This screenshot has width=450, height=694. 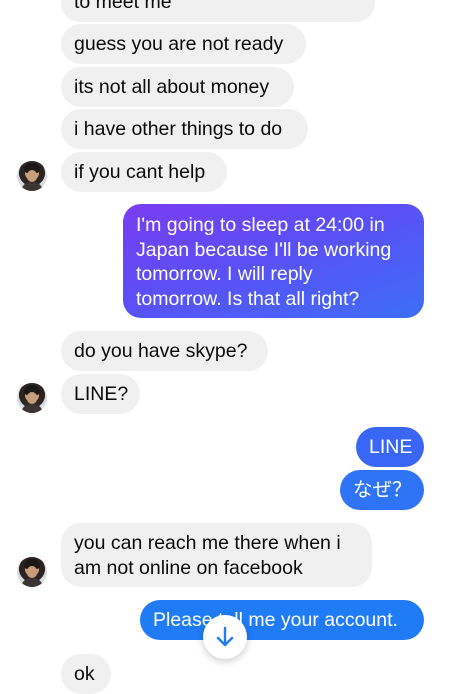 I want to click on message-text: なぜ？, so click(x=382, y=490).